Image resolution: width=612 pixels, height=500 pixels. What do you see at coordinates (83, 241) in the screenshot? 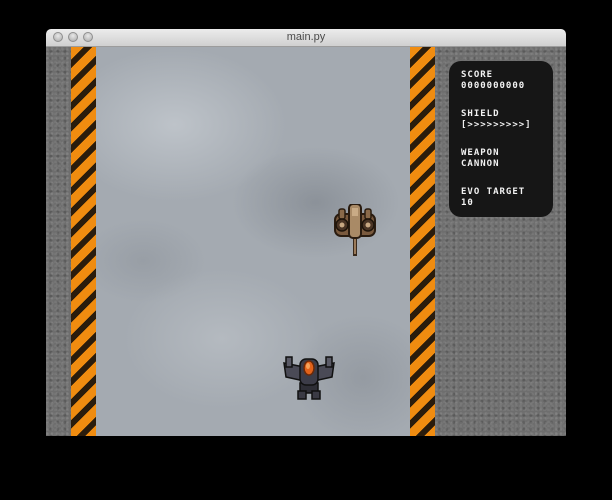
I see `left-hazard-stripe` at bounding box center [83, 241].